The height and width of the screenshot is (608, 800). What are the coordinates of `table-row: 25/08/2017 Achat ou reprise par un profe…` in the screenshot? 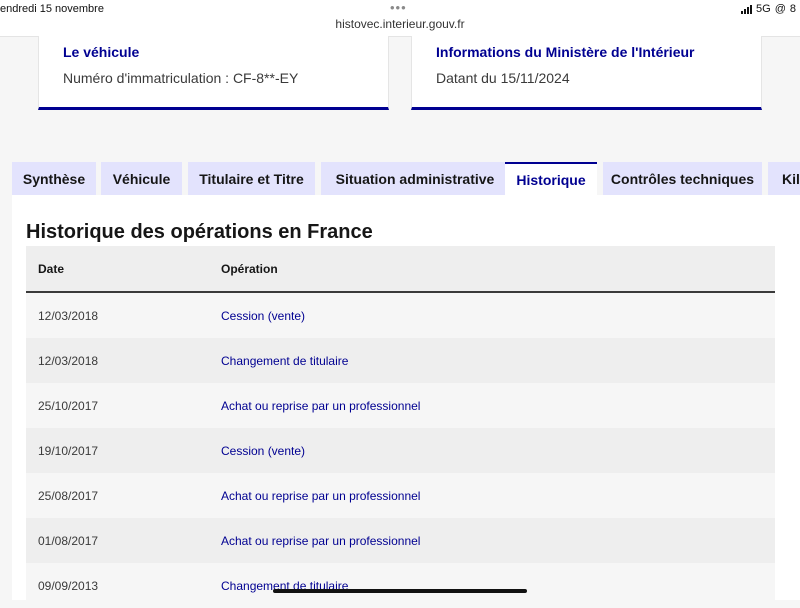 It's located at (400, 495).